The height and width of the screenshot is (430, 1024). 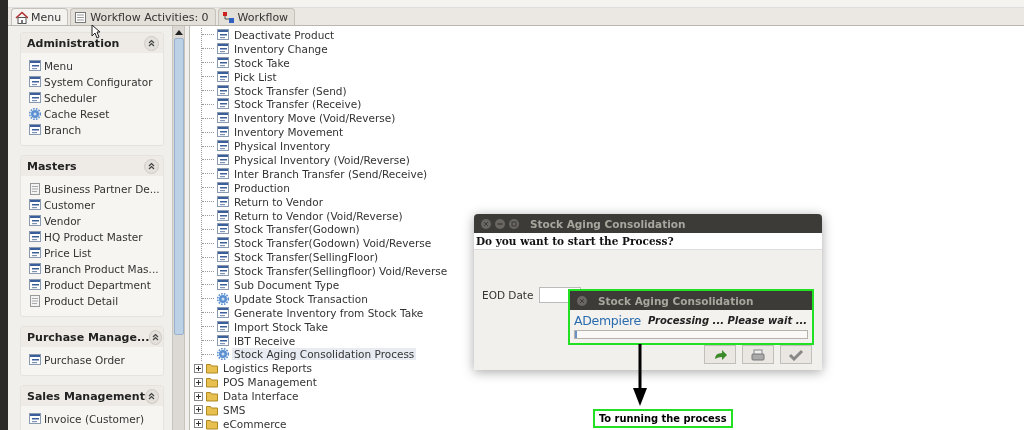 I want to click on document-icon, so click(x=35, y=189).